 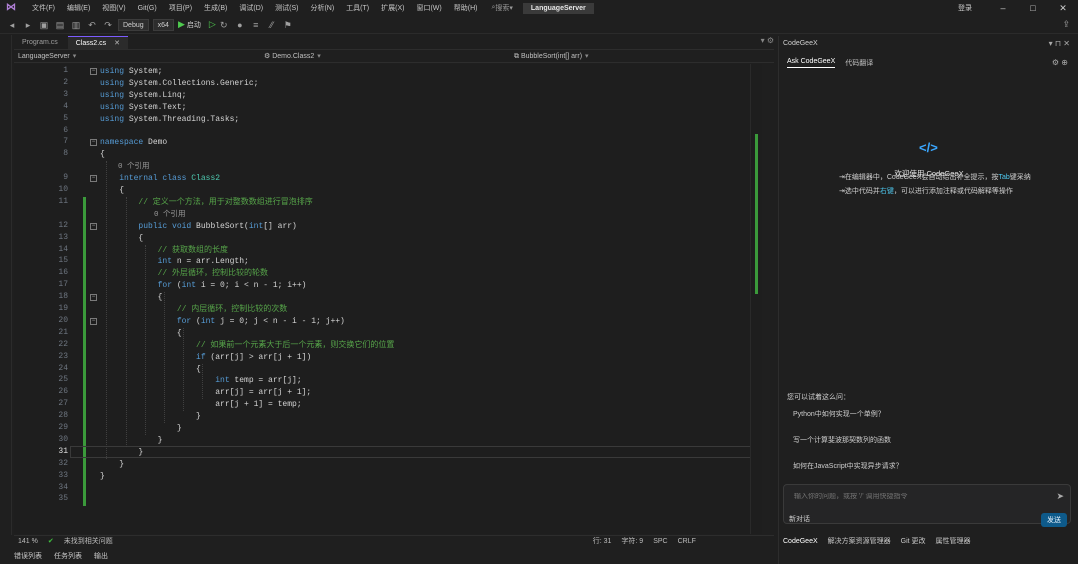 I want to click on code-line: using System.Threading.Tasks;, so click(x=169, y=120).